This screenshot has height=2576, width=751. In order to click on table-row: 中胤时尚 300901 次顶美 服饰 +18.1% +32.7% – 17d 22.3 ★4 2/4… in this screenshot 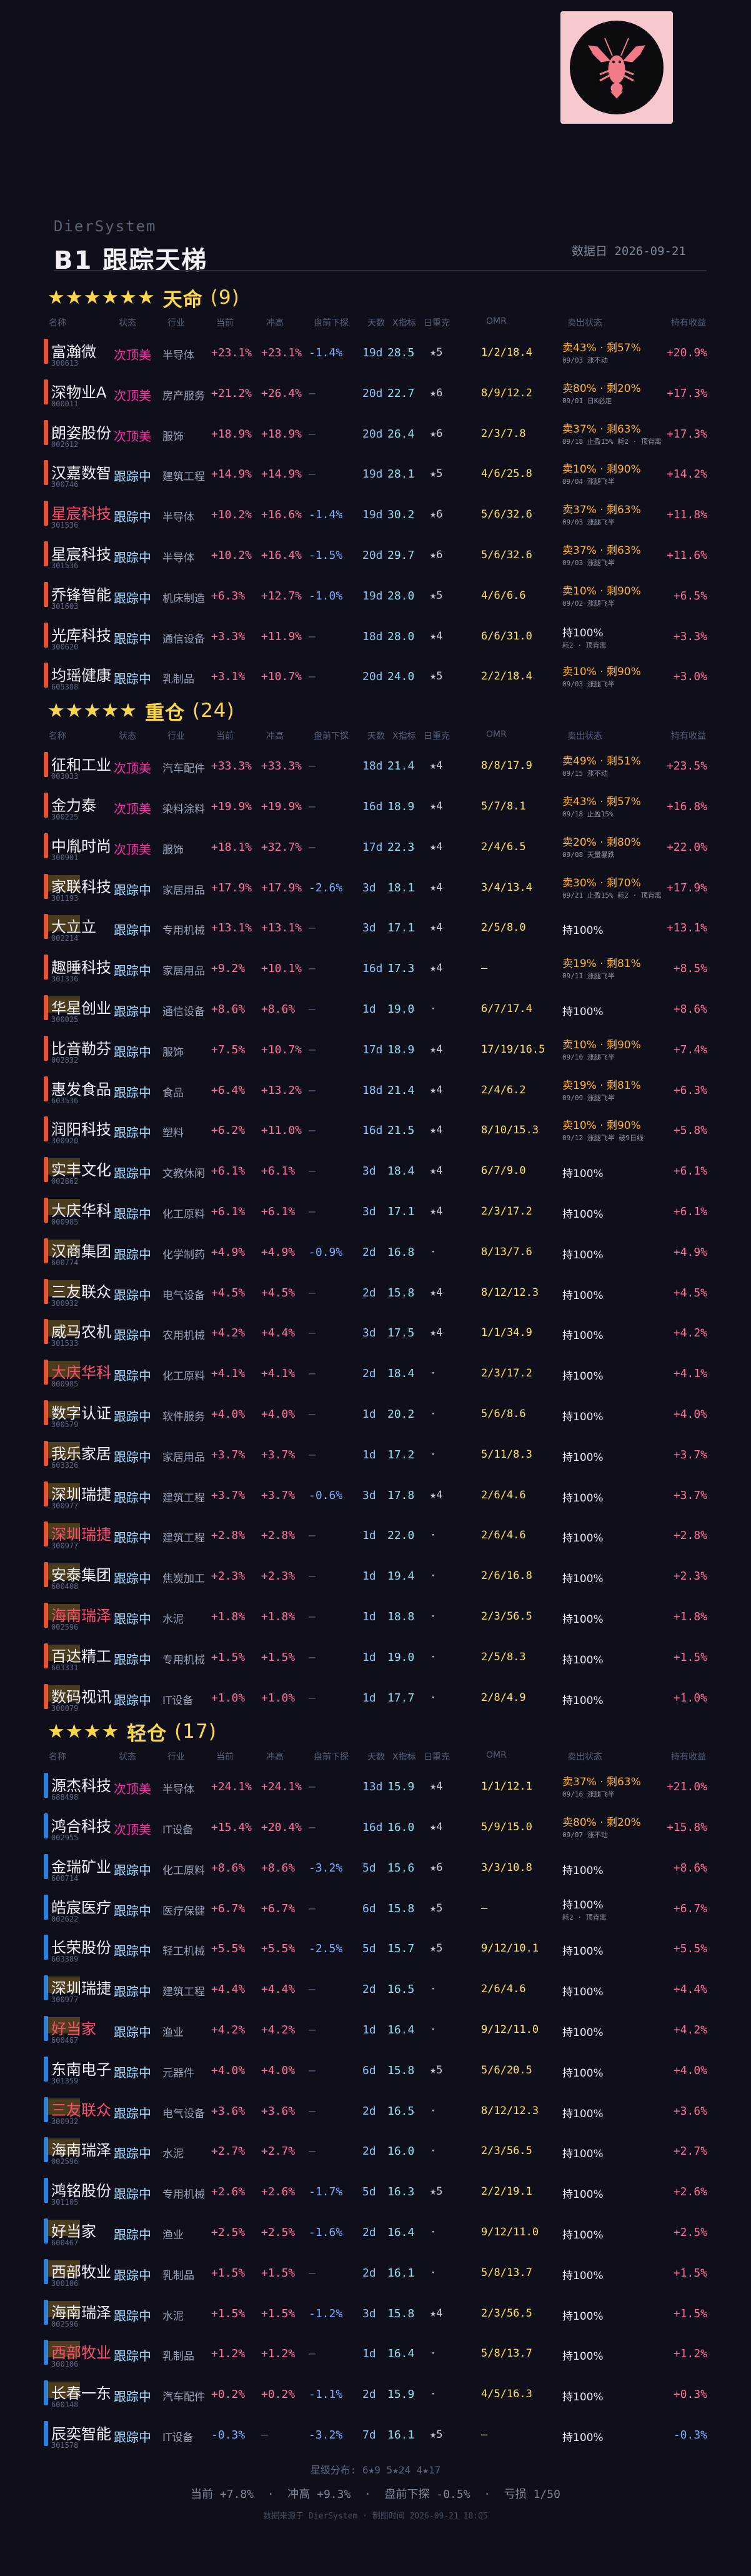, I will do `click(378, 846)`.